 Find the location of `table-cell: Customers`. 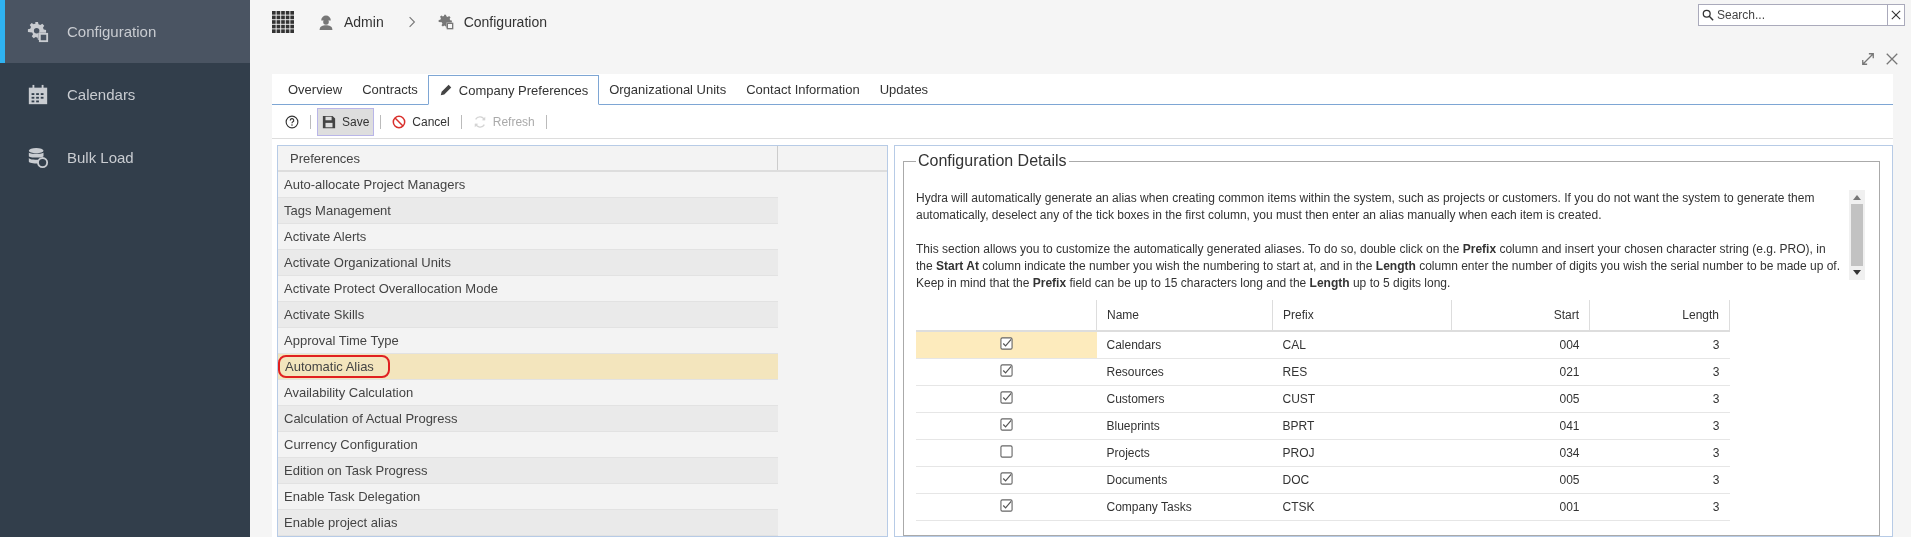

table-cell: Customers is located at coordinates (1184, 399).